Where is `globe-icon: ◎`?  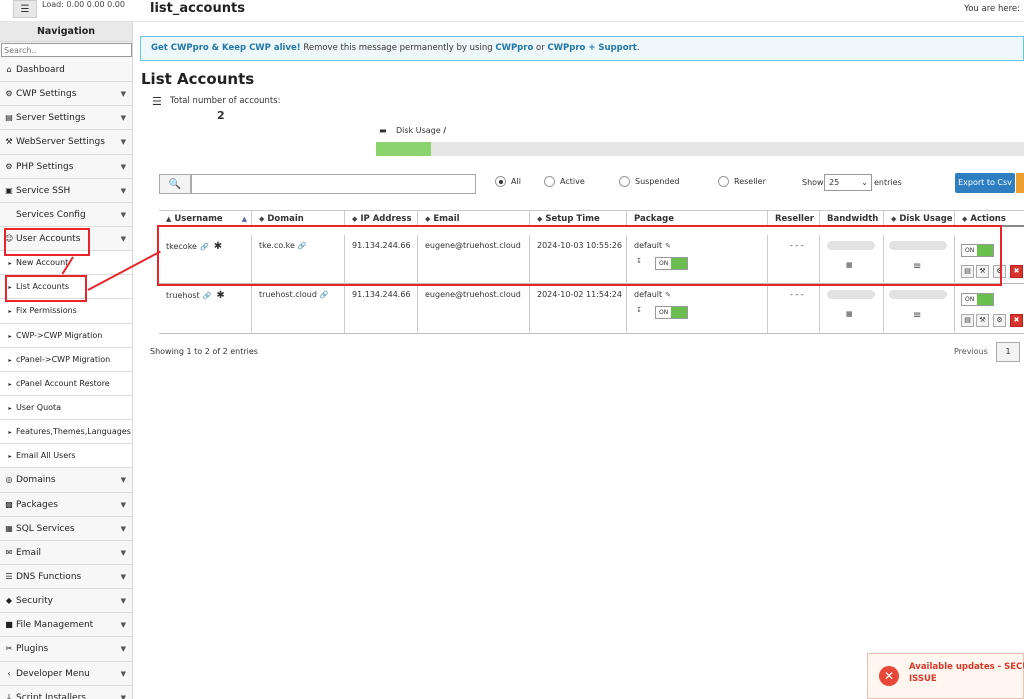
globe-icon: ◎ is located at coordinates (9, 480).